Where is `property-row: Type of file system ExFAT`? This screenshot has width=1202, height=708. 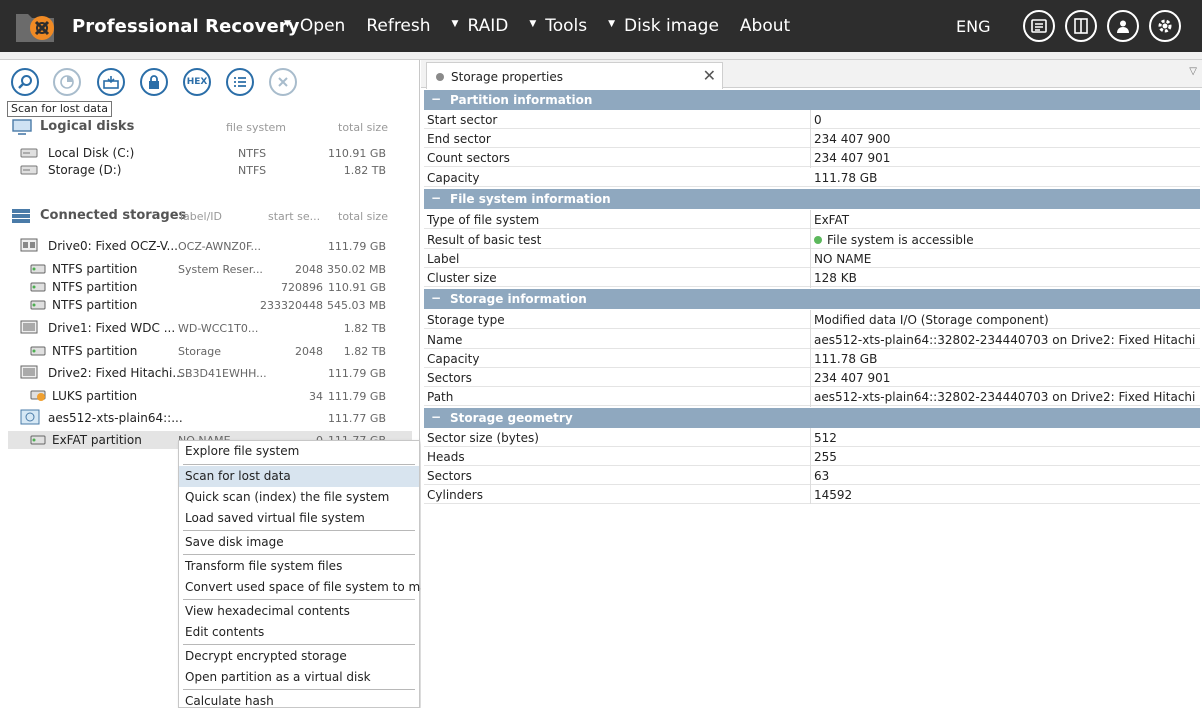
property-row: Type of file system ExFAT is located at coordinates (812, 219).